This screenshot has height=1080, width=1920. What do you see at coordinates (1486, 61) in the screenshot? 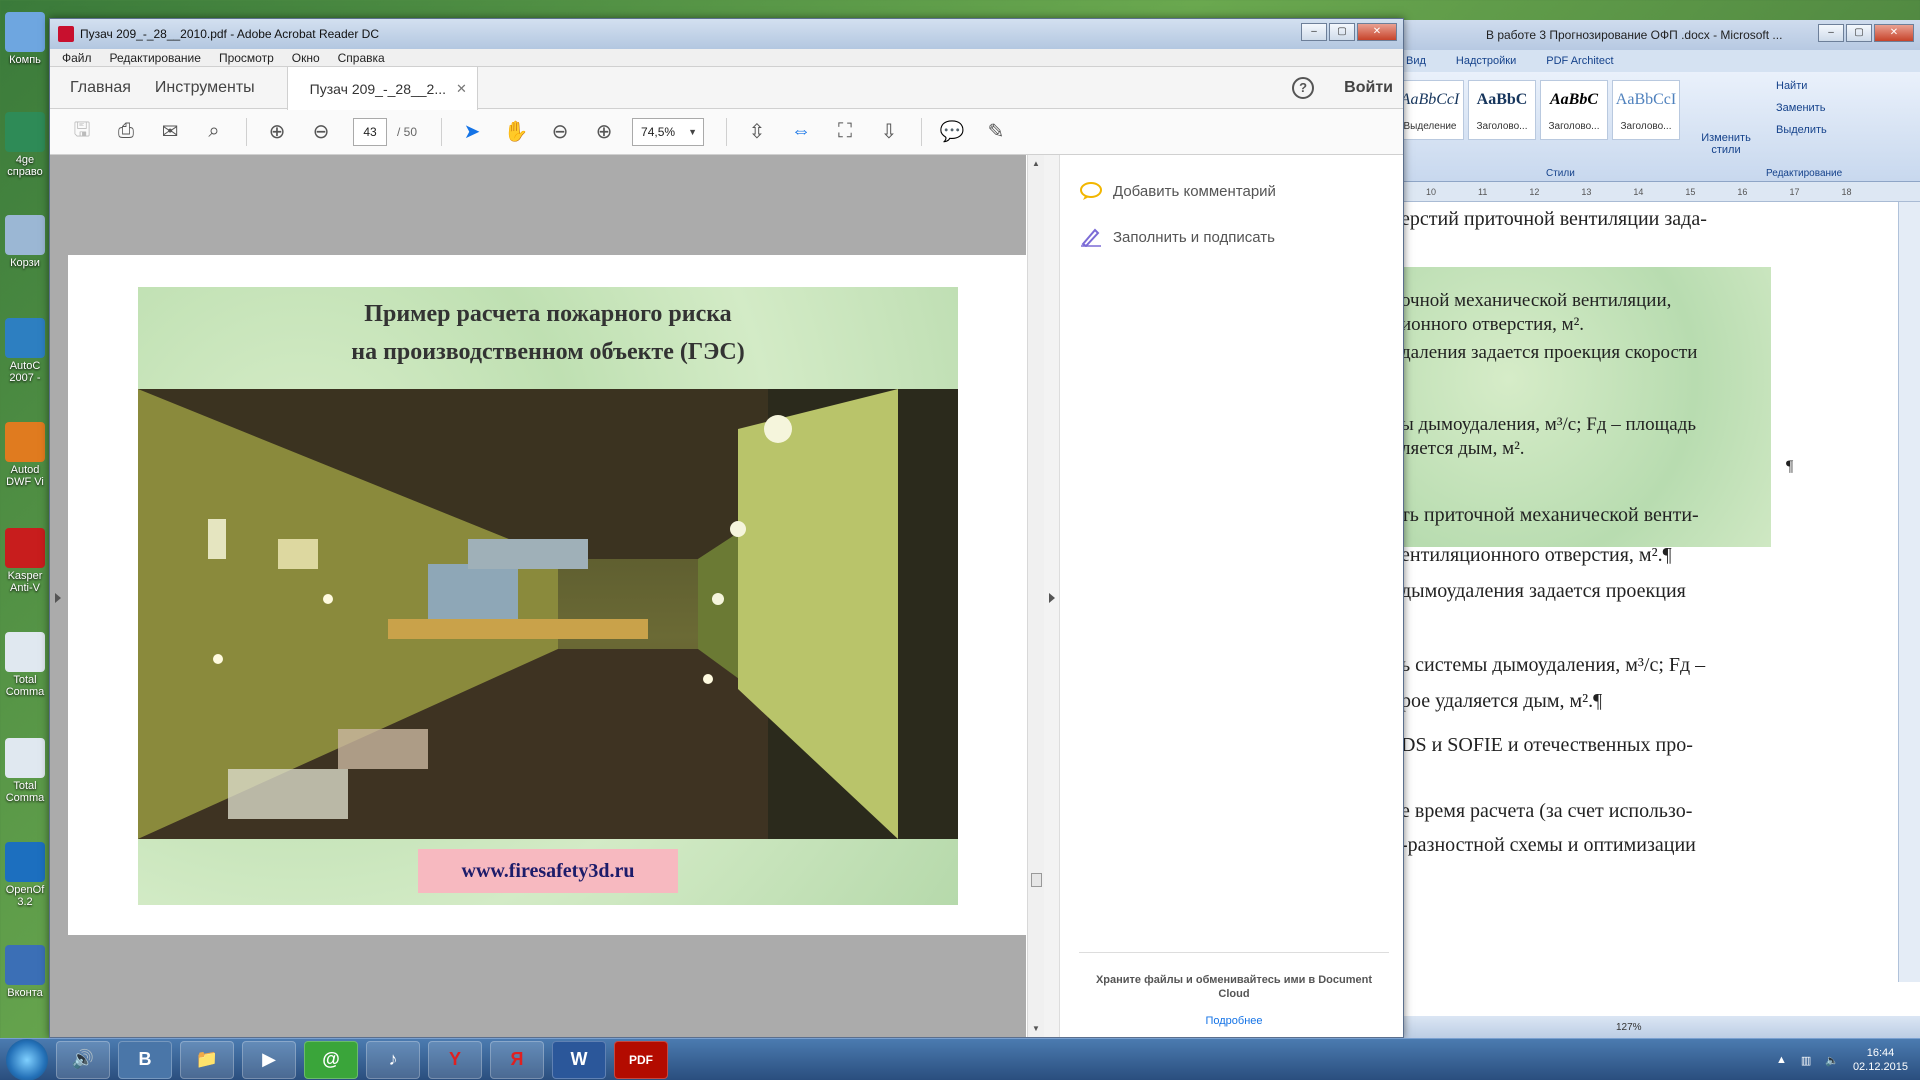
I see `word-tab-addins: Надстройки` at bounding box center [1486, 61].